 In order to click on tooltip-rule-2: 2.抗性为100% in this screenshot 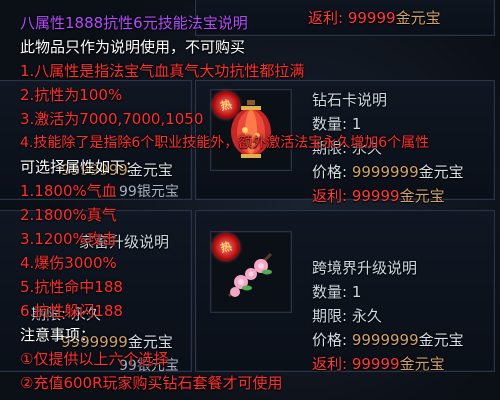, I will do `click(71, 95)`.